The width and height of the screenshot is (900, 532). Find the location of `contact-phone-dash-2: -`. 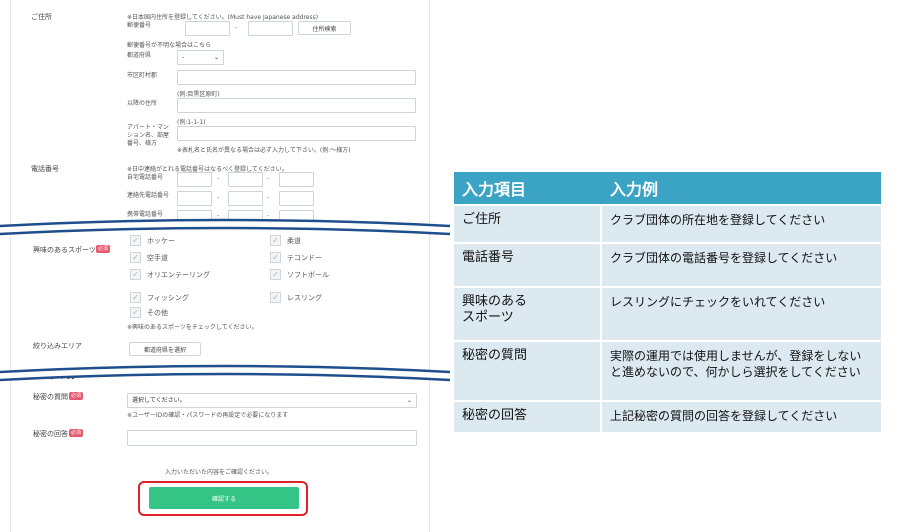

contact-phone-dash-2: - is located at coordinates (268, 198).